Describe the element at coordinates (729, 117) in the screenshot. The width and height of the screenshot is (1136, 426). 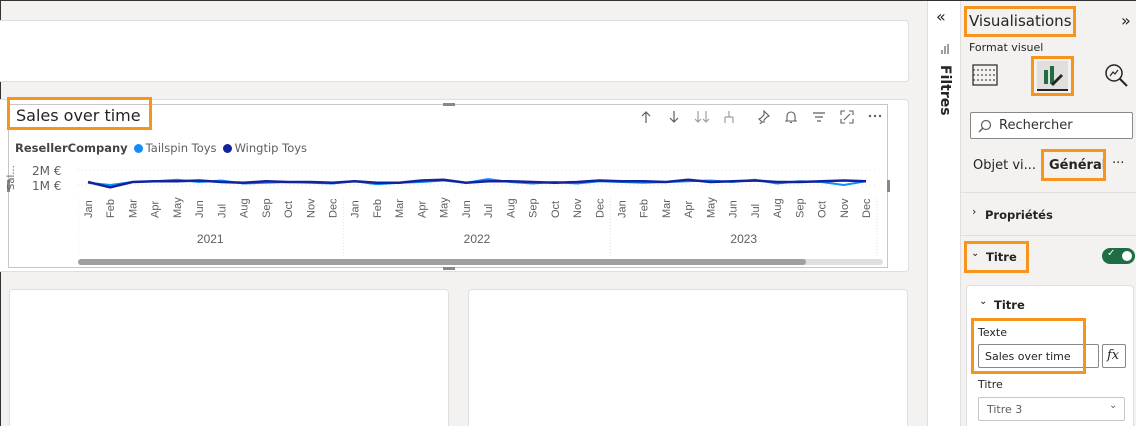
I see `expand-hierarchy-icon` at that location.